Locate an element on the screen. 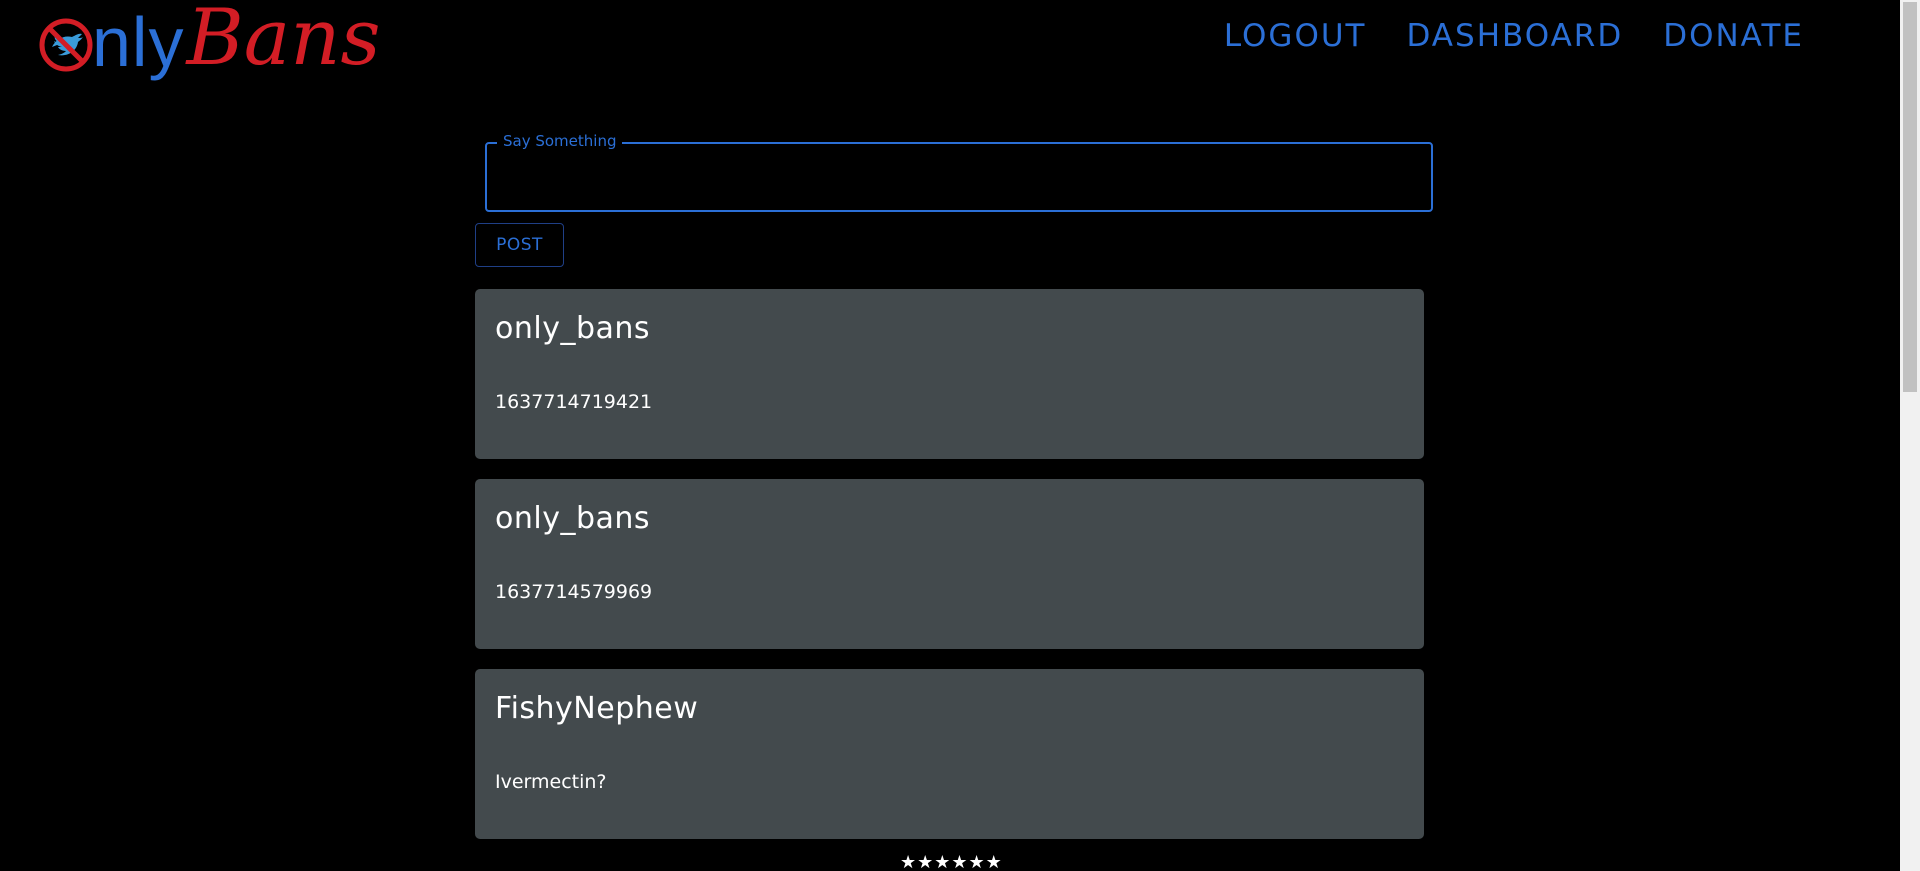  post-button: POST is located at coordinates (519, 245).